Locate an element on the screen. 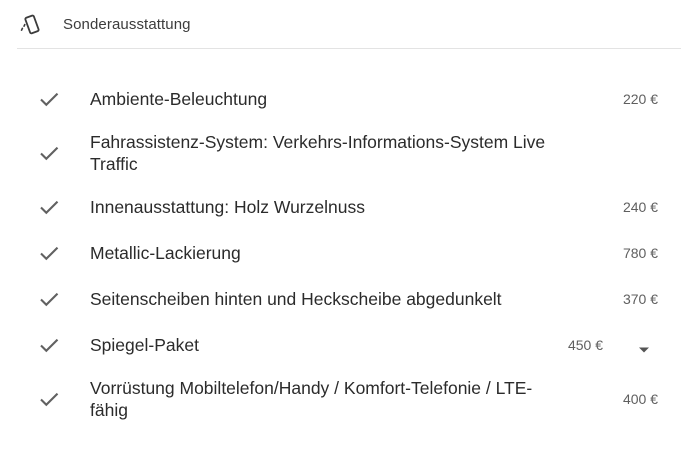 The image size is (681, 457). item-label: Spiegel-Paket is located at coordinates (144, 345).